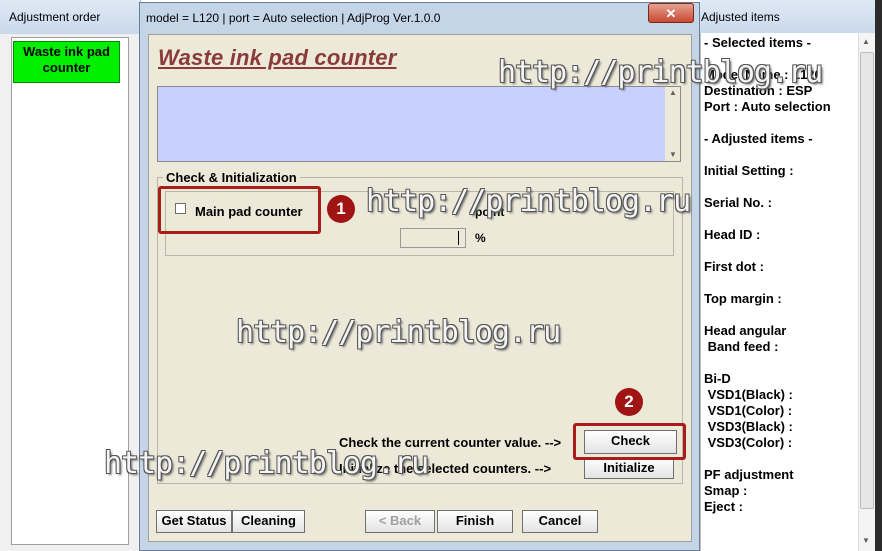  What do you see at coordinates (419, 124) in the screenshot?
I see `description-box` at bounding box center [419, 124].